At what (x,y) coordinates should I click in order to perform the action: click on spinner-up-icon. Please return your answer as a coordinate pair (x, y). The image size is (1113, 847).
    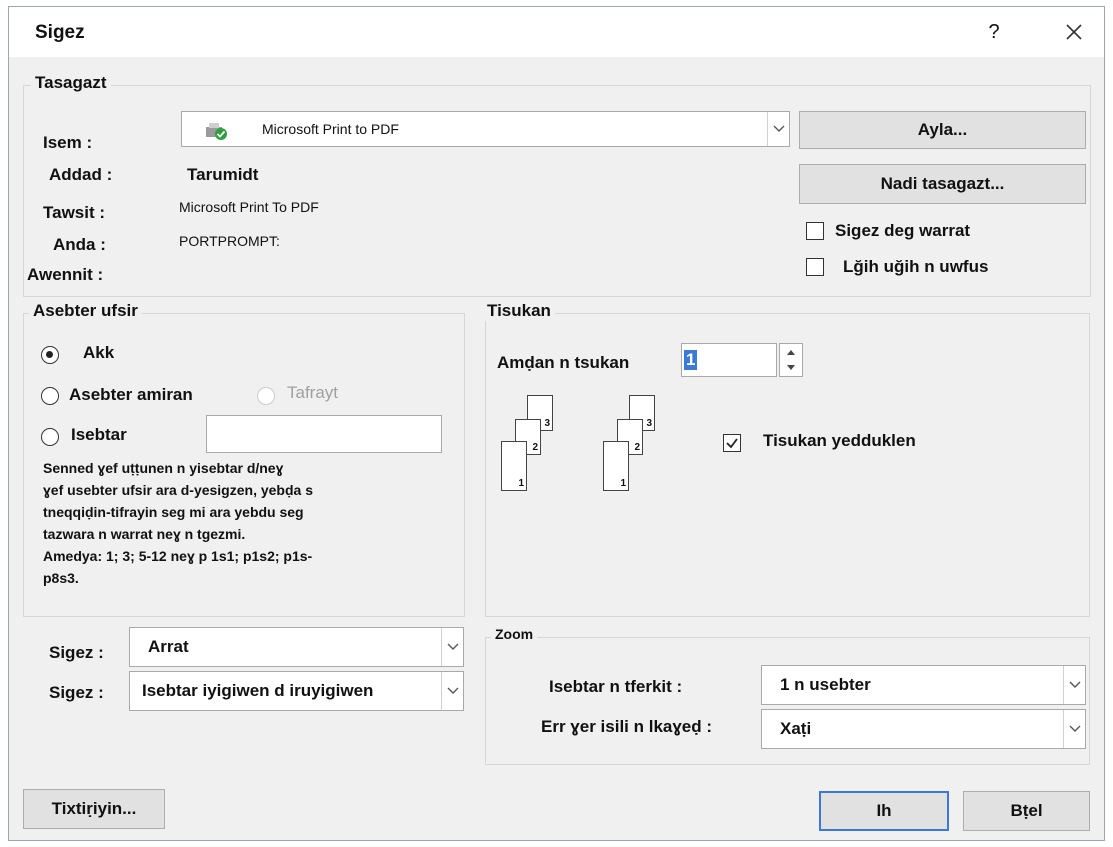
    Looking at the image, I should click on (791, 352).